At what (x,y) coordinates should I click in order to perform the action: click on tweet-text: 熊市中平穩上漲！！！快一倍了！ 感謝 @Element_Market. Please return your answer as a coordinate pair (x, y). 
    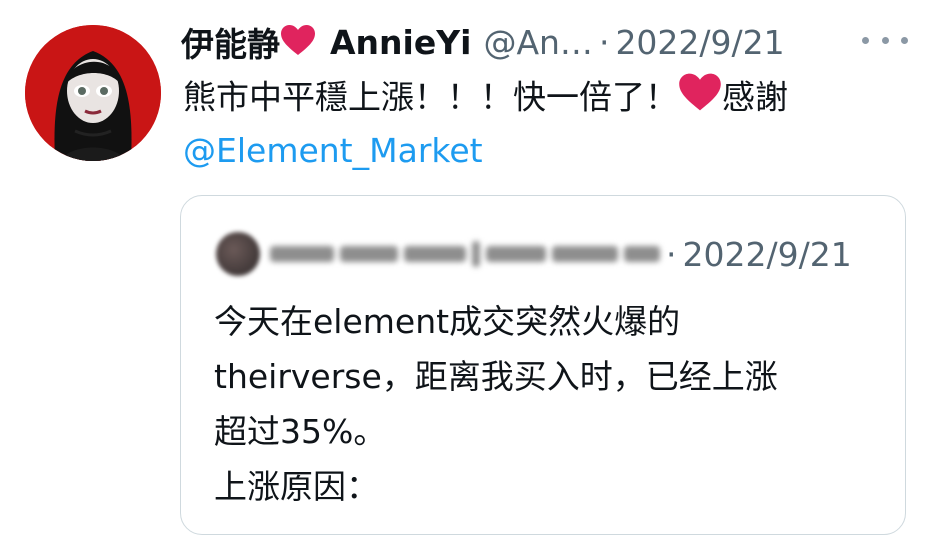
    Looking at the image, I should click on (485, 124).